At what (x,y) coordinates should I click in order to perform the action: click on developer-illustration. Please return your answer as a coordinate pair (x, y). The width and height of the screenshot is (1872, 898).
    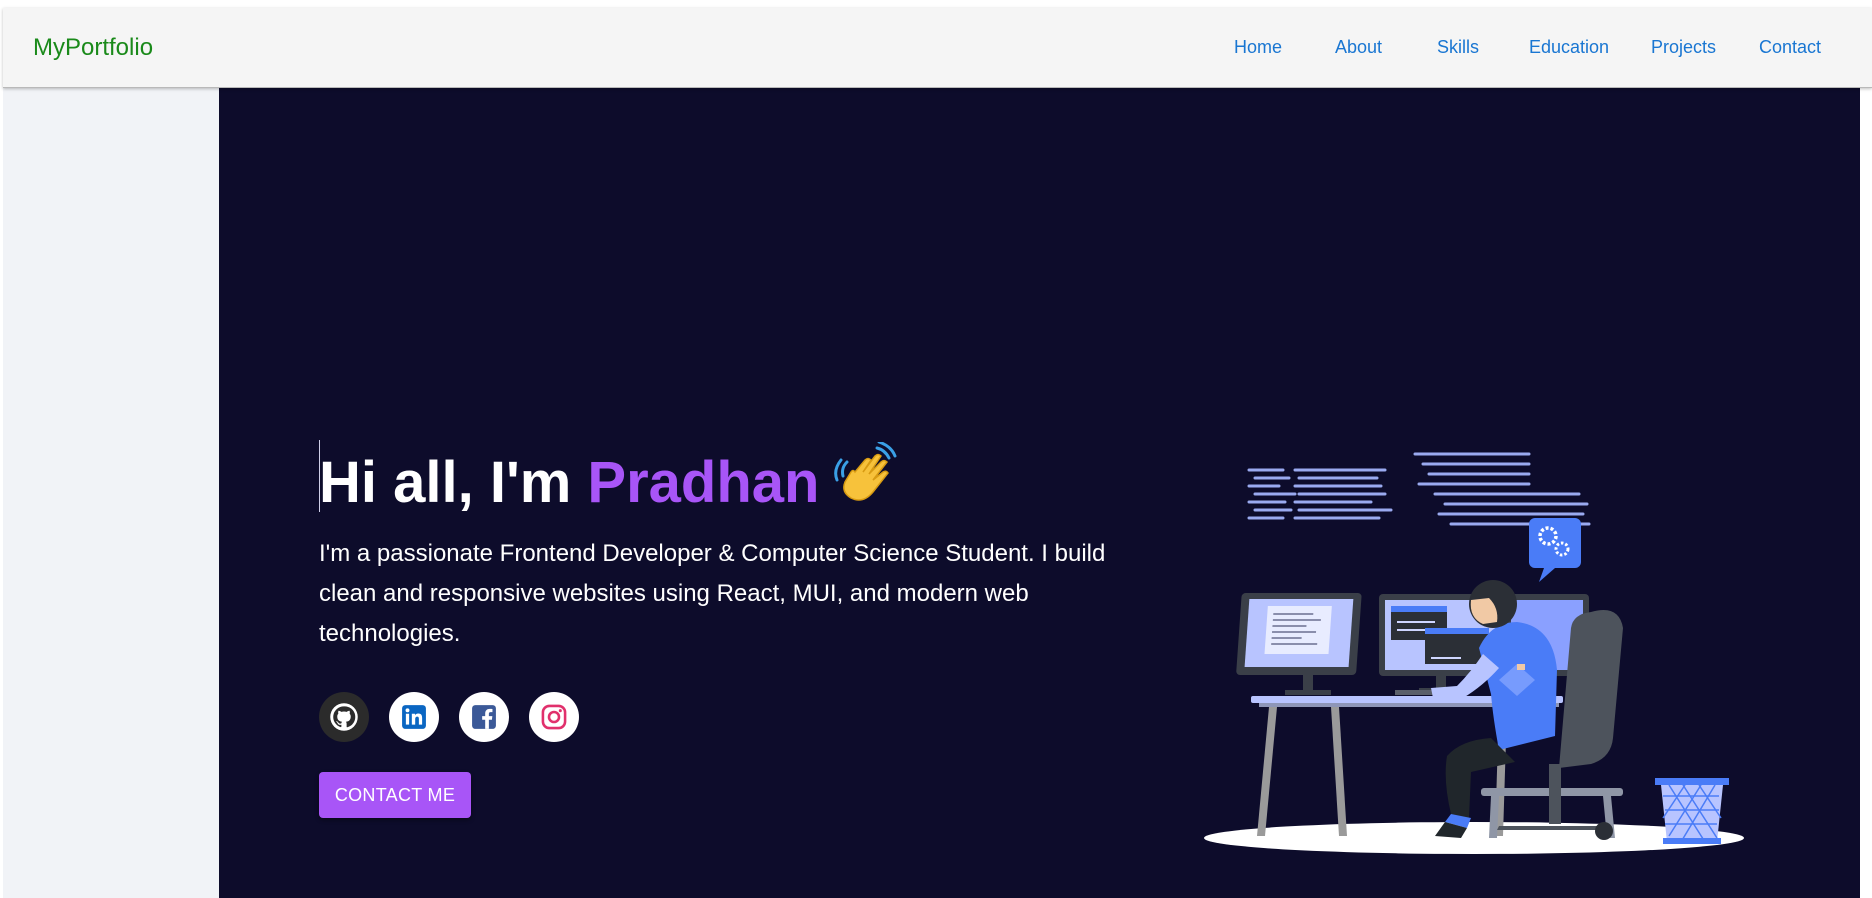
    Looking at the image, I should click on (1474, 653).